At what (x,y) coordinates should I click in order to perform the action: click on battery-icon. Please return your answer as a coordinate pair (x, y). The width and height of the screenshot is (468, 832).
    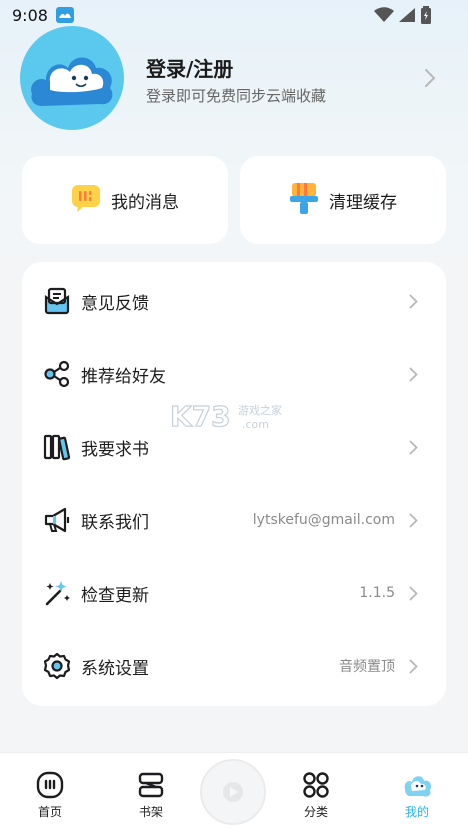
    Looking at the image, I should click on (426, 17).